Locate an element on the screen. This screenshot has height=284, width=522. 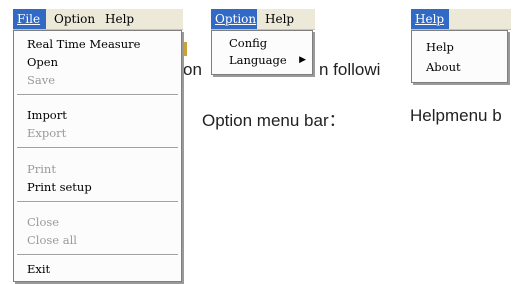
option-menu-dropdown: Config Language ▶ is located at coordinates (262, 52).